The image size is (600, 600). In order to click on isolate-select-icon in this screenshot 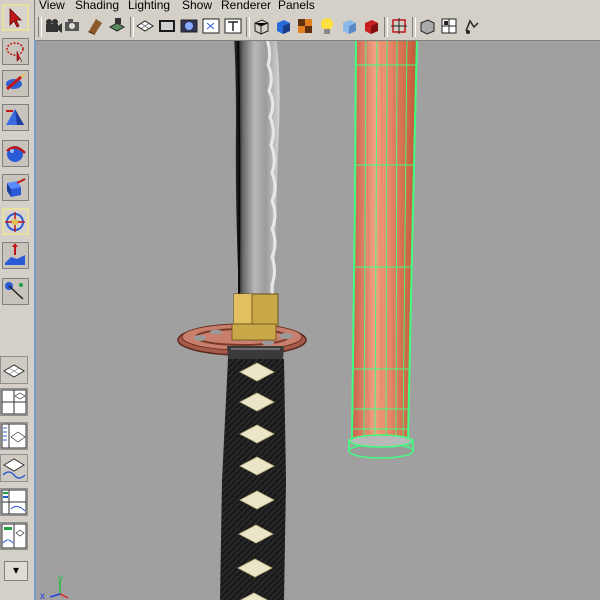, I will do `click(399, 26)`.